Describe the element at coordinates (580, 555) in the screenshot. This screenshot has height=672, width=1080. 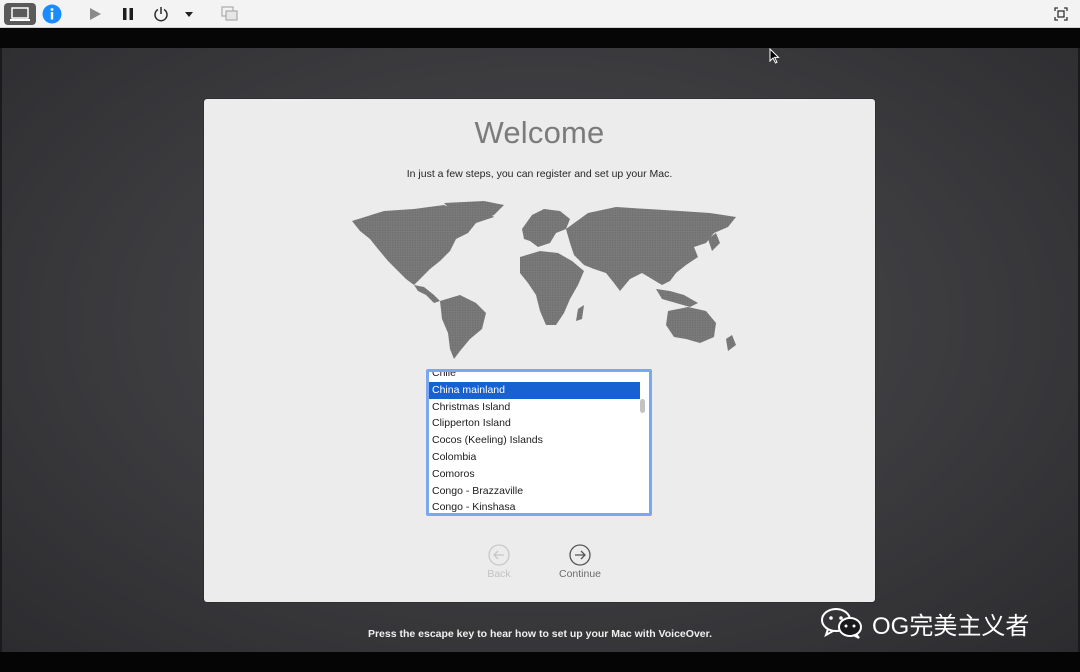
I see `arrow-right-circle-icon` at that location.